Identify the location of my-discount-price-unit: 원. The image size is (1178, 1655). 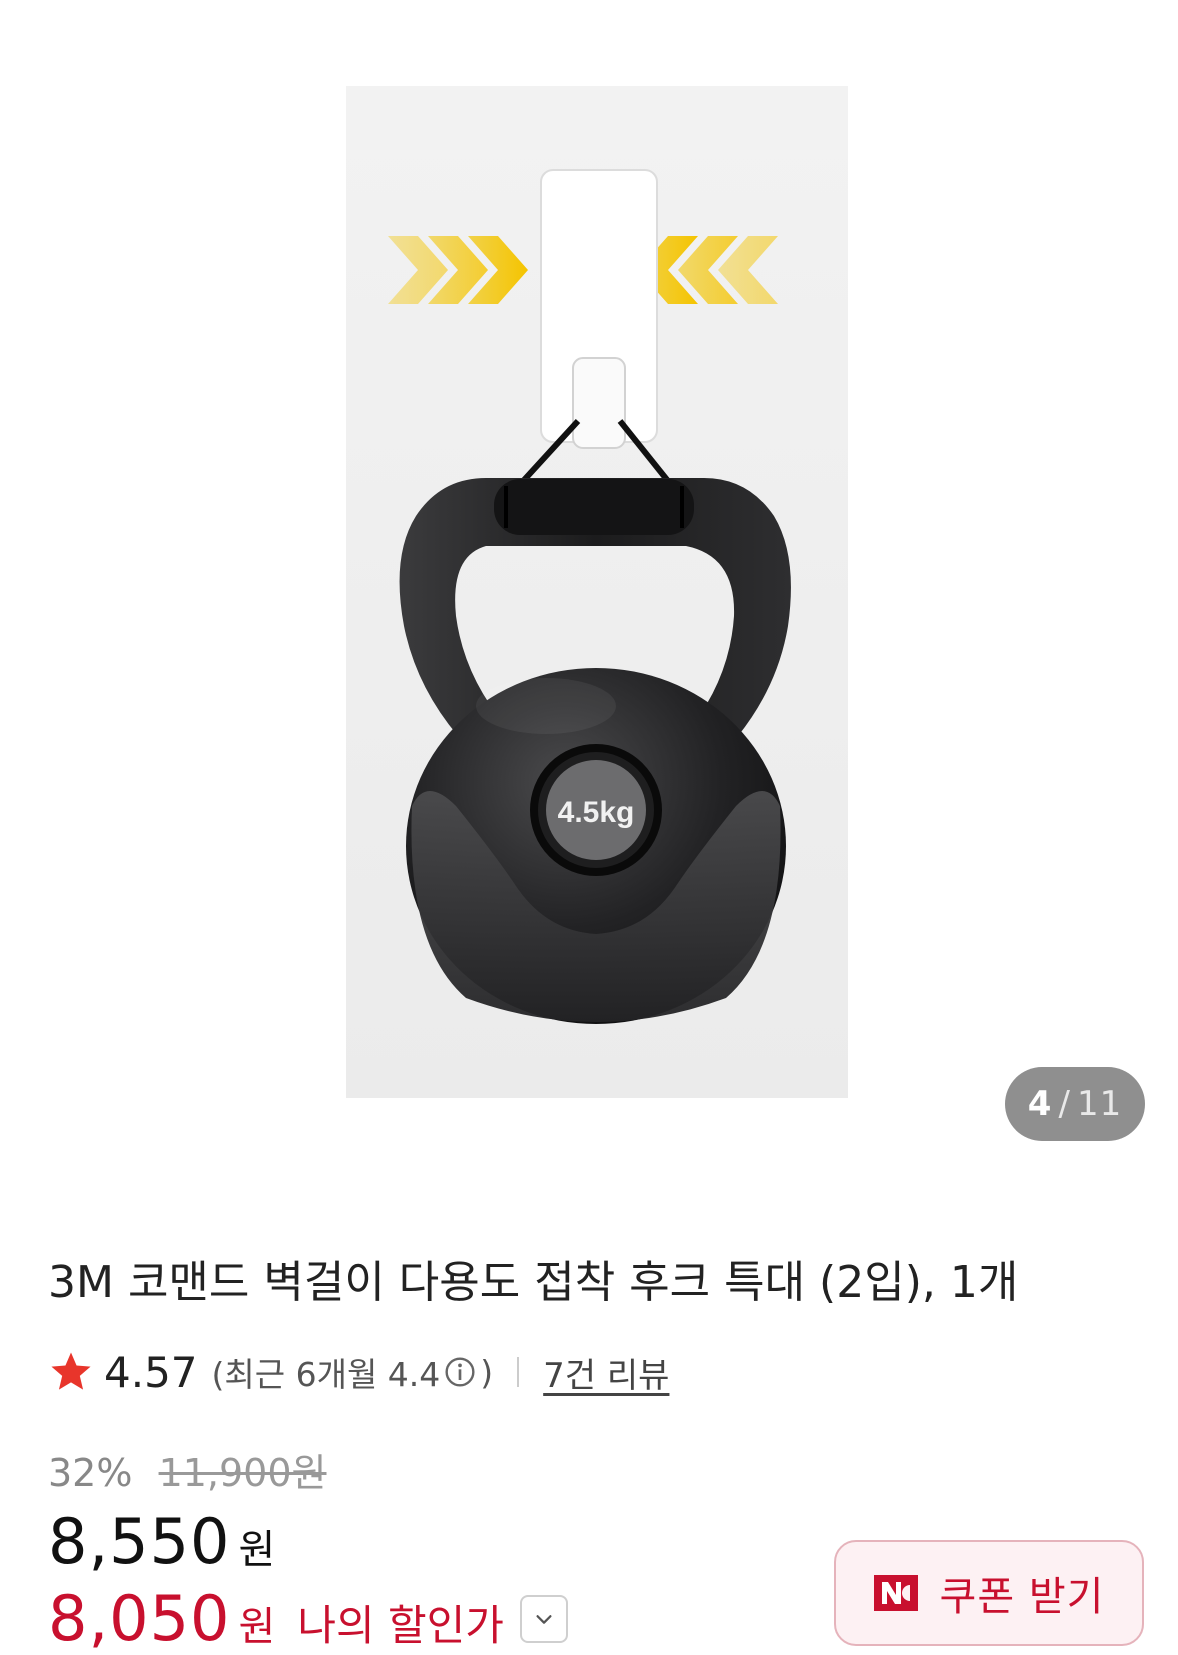
(257, 1627).